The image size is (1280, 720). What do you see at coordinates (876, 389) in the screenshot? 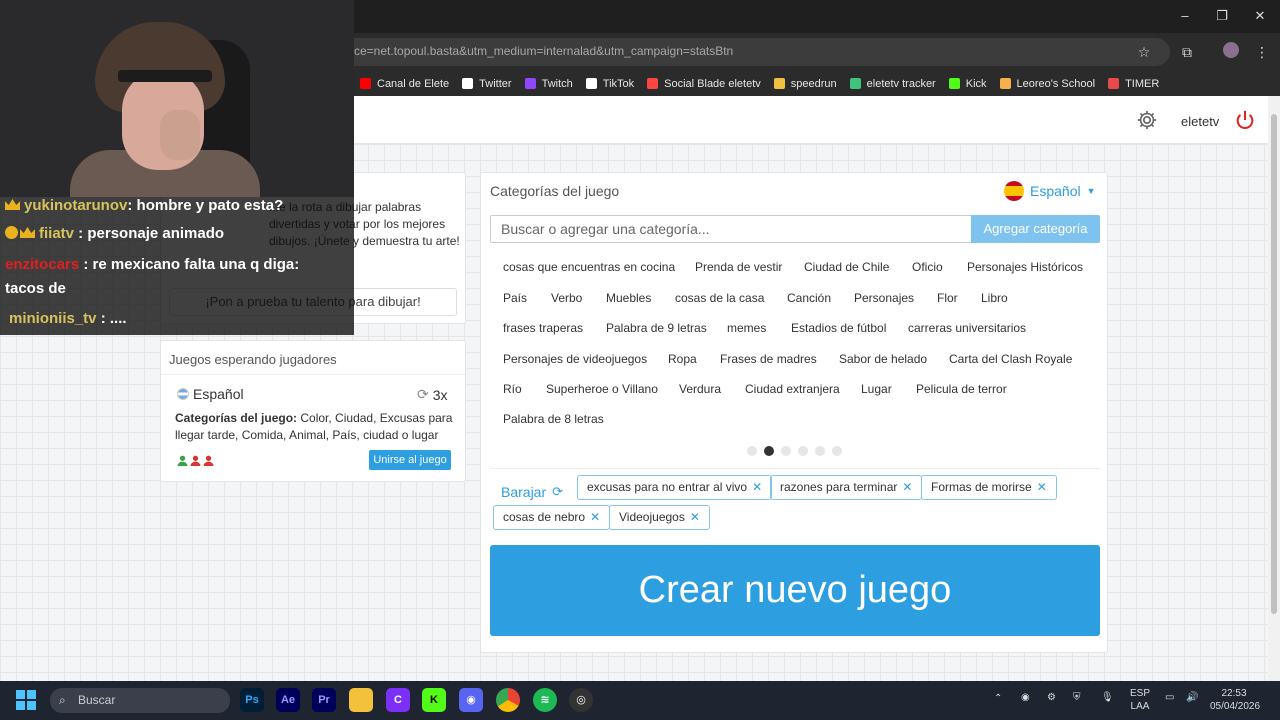
I see `category-chip: Lugar` at bounding box center [876, 389].